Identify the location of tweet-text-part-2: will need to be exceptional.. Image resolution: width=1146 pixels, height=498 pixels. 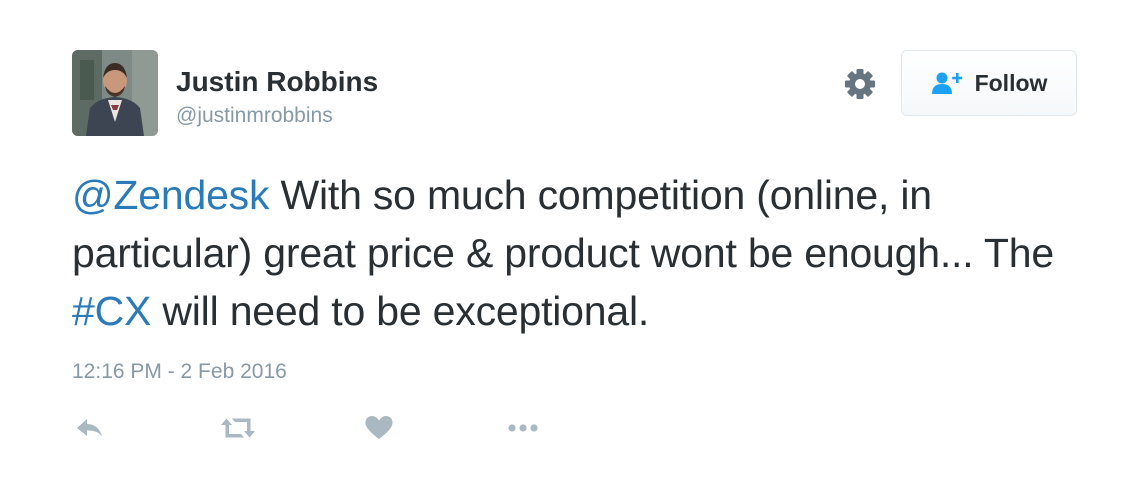
(400, 311).